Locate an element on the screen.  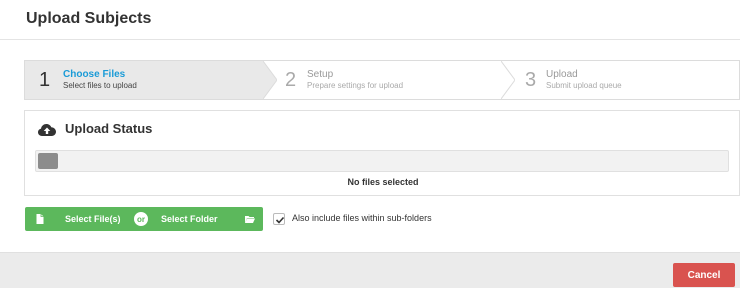
step-number: 3 is located at coordinates (531, 80).